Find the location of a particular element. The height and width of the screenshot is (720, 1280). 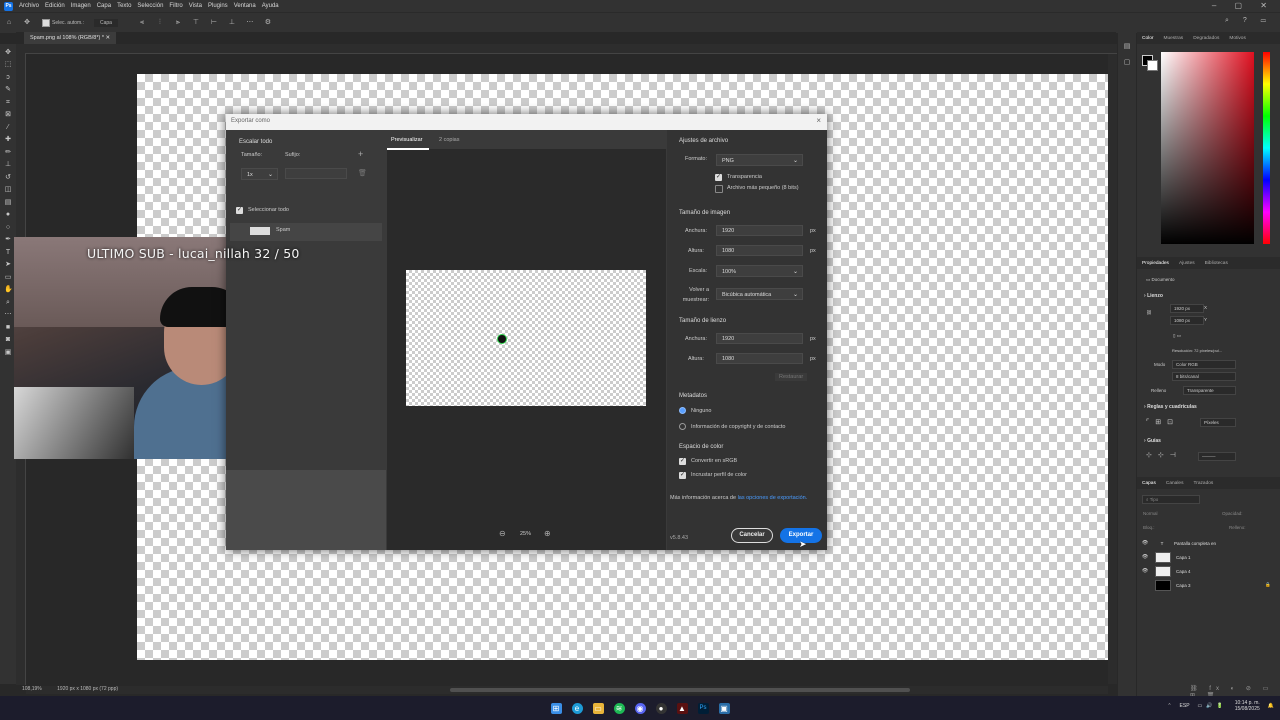

menu-plugins: Plugins is located at coordinates (218, 6).